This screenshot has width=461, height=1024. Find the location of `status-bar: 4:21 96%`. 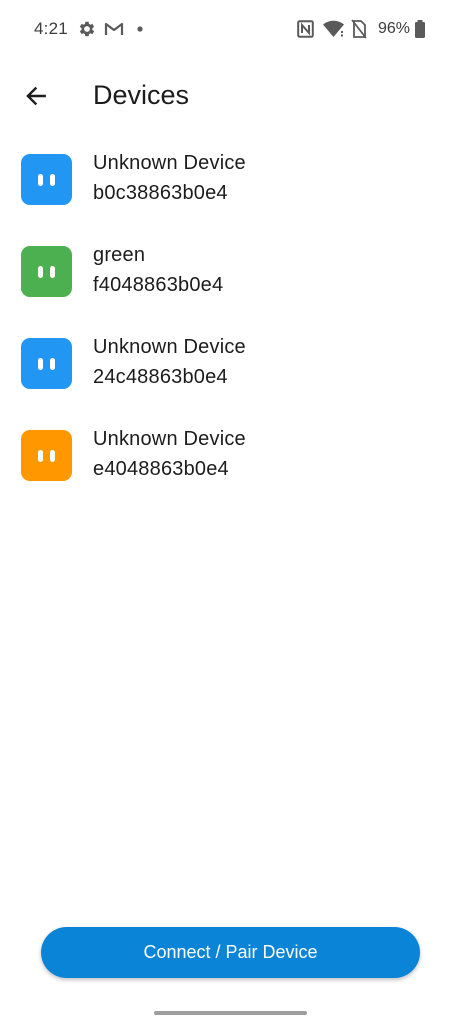

status-bar: 4:21 96% is located at coordinates (230, 29).